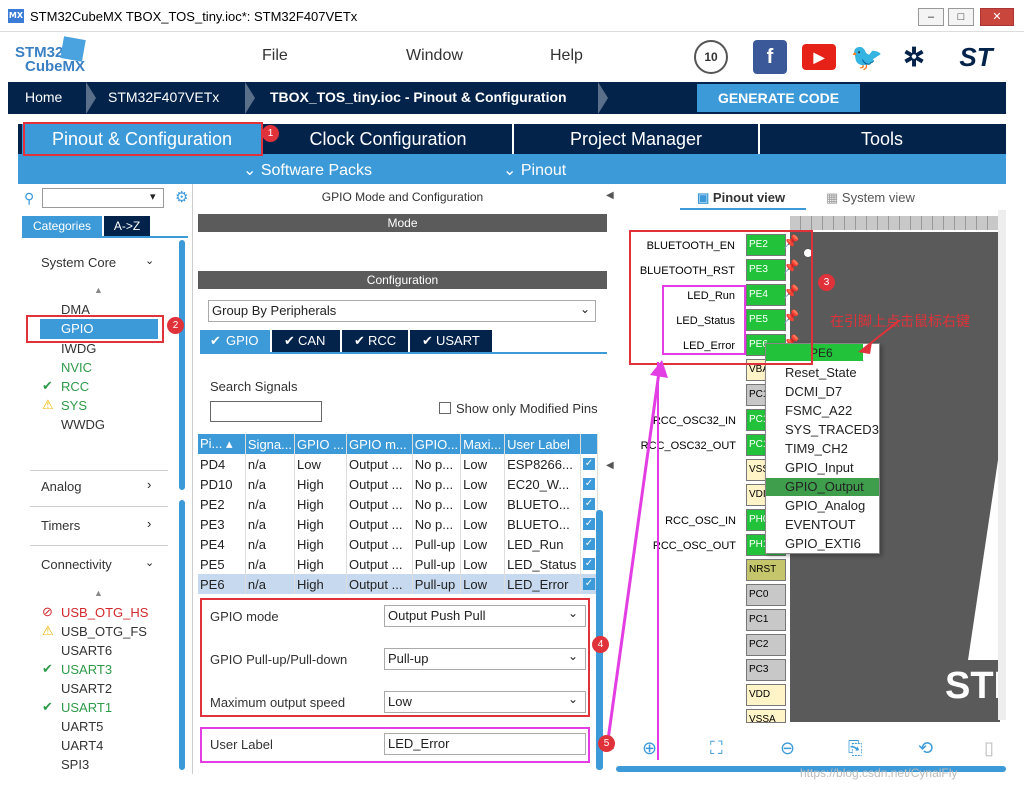 This screenshot has height=794, width=1024. I want to click on tab-gpio: ✔ GPIO, so click(235, 341).